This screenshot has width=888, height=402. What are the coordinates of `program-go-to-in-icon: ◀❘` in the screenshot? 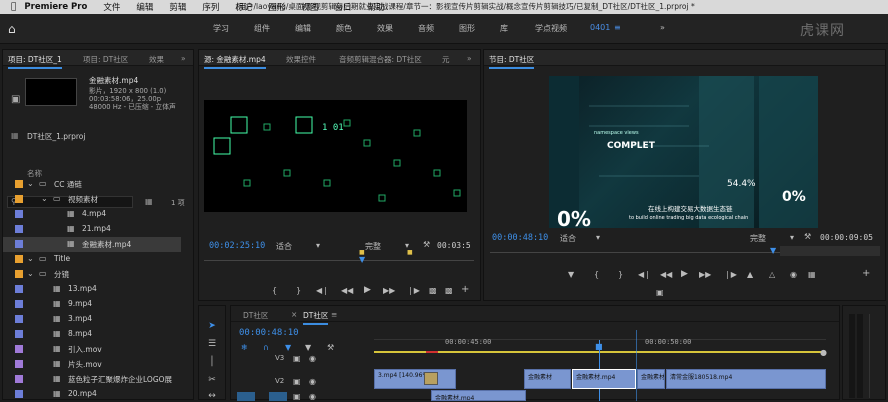 It's located at (644, 274).